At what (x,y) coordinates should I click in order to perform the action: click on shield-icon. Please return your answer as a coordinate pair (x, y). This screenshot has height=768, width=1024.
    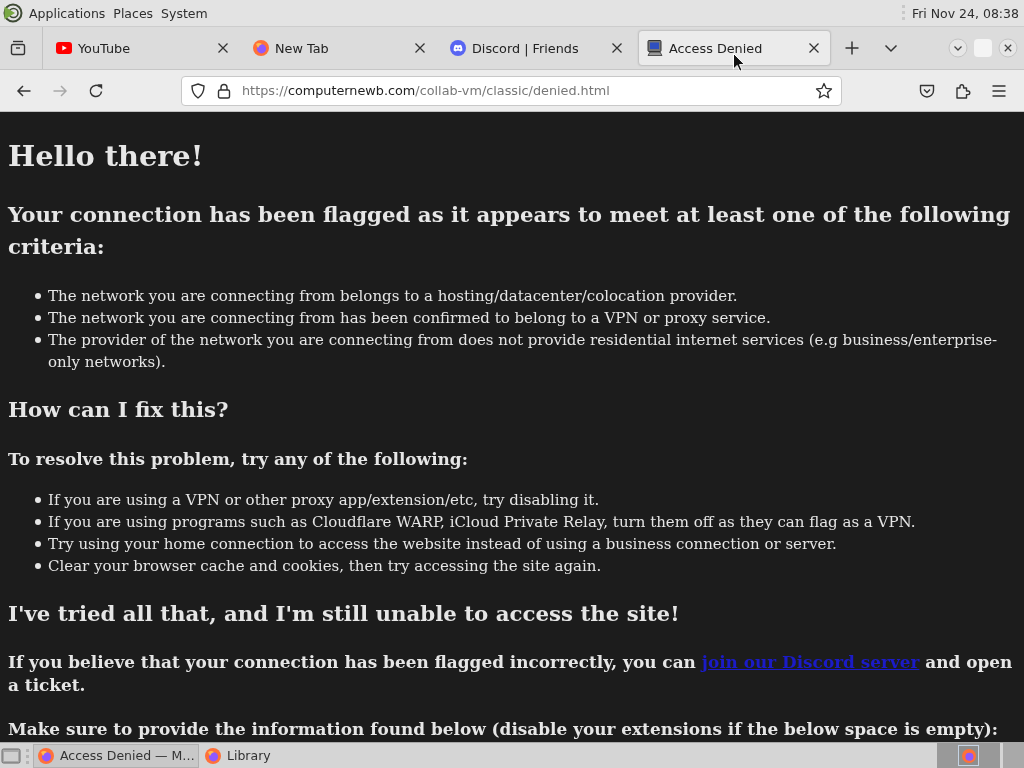
    Looking at the image, I should click on (198, 90).